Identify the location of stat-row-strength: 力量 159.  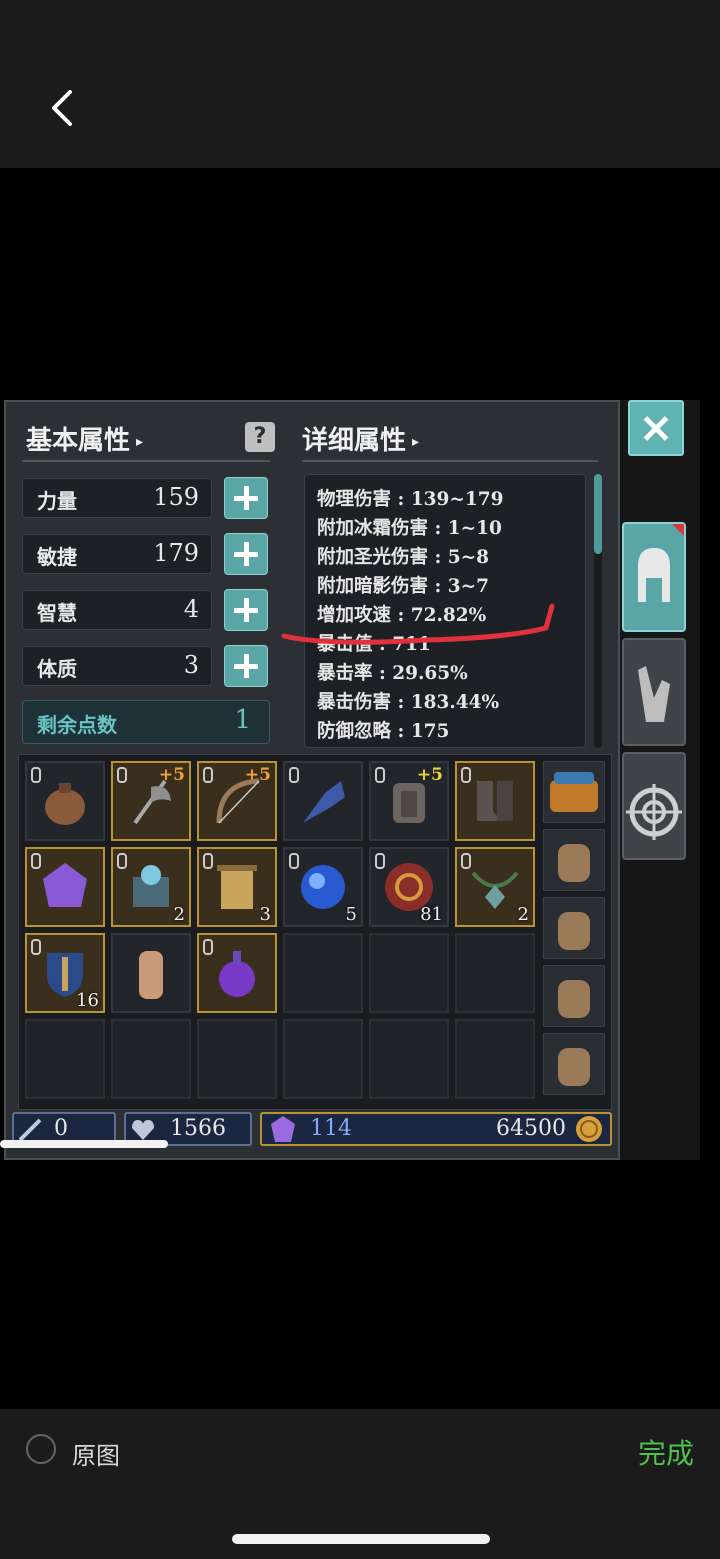
(117, 498).